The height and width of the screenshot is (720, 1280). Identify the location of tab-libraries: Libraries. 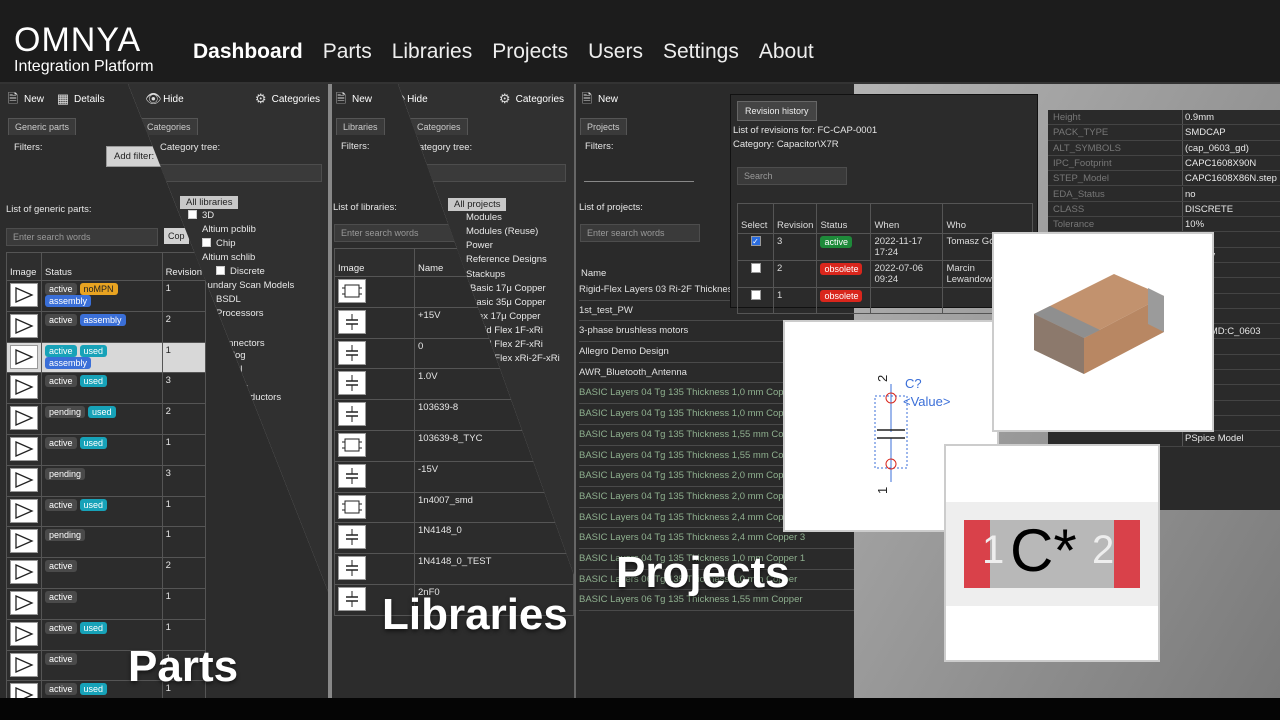
(360, 126).